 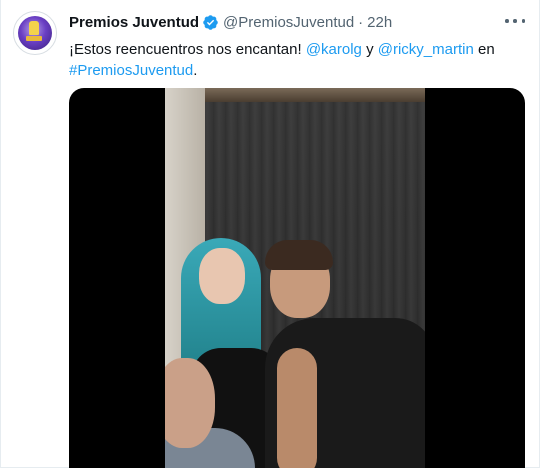 I want to click on text-part: ¡Estos reencuentros nos encantan!, so click(x=187, y=49).